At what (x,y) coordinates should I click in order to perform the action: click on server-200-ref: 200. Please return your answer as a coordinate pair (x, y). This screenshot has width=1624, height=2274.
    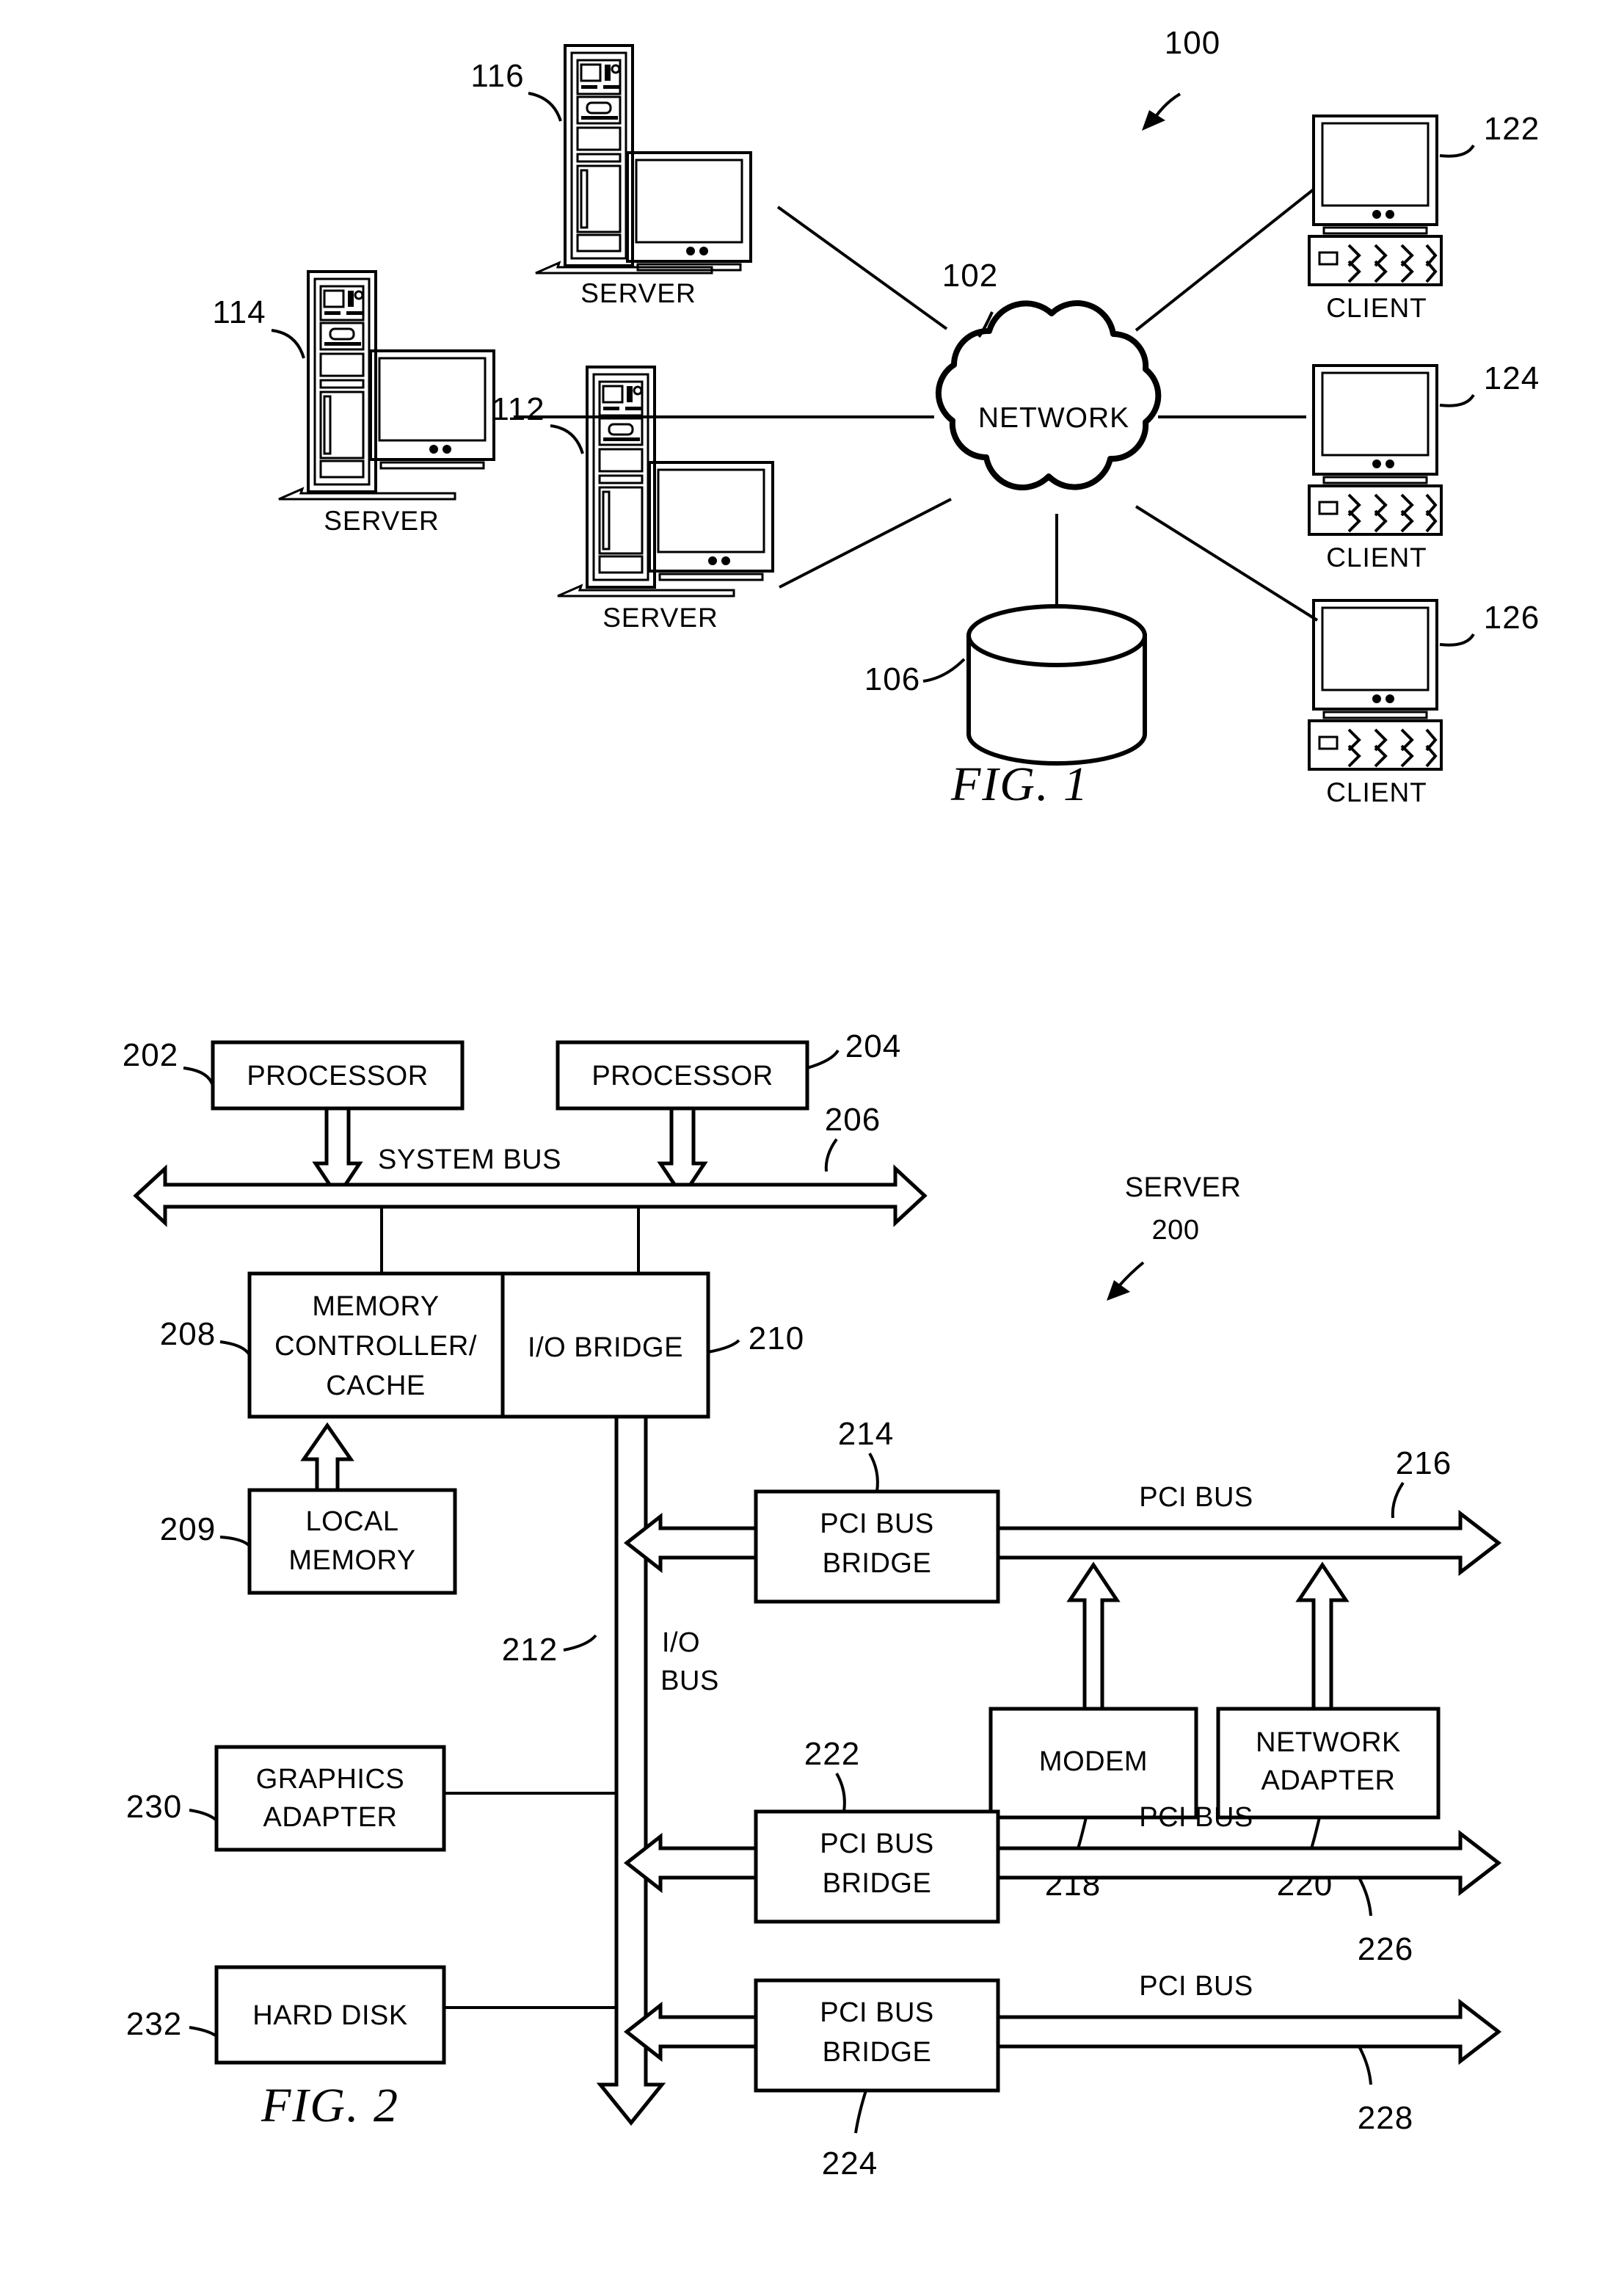
    Looking at the image, I should click on (1176, 1230).